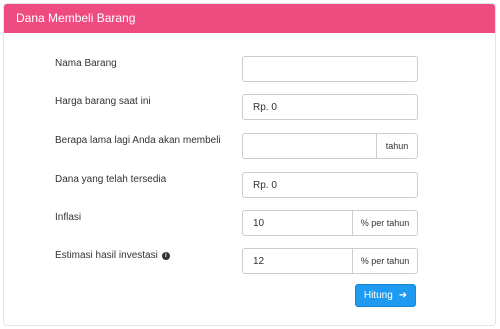 The image size is (500, 329). What do you see at coordinates (86, 63) in the screenshot?
I see `nama-barang-label: Nama Barang` at bounding box center [86, 63].